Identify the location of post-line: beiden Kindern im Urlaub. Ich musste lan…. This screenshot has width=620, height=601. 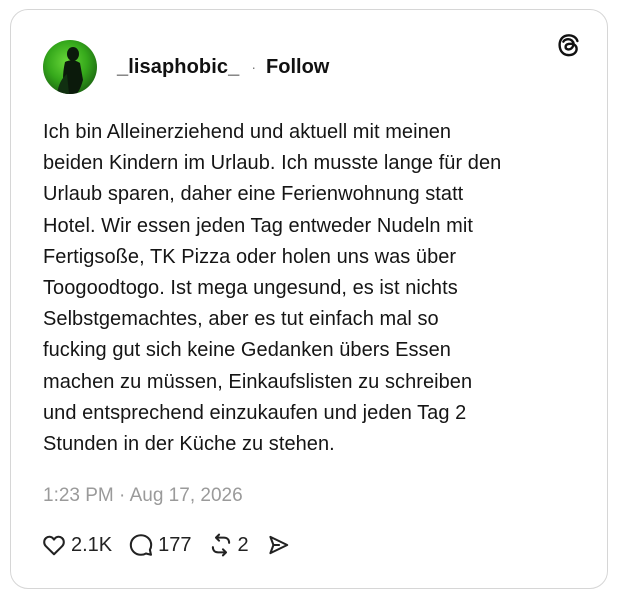
(272, 163).